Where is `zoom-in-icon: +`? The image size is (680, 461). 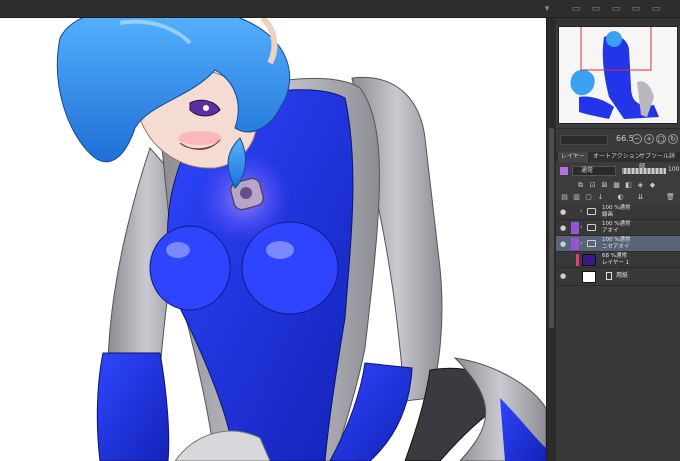 zoom-in-icon: + is located at coordinates (649, 139).